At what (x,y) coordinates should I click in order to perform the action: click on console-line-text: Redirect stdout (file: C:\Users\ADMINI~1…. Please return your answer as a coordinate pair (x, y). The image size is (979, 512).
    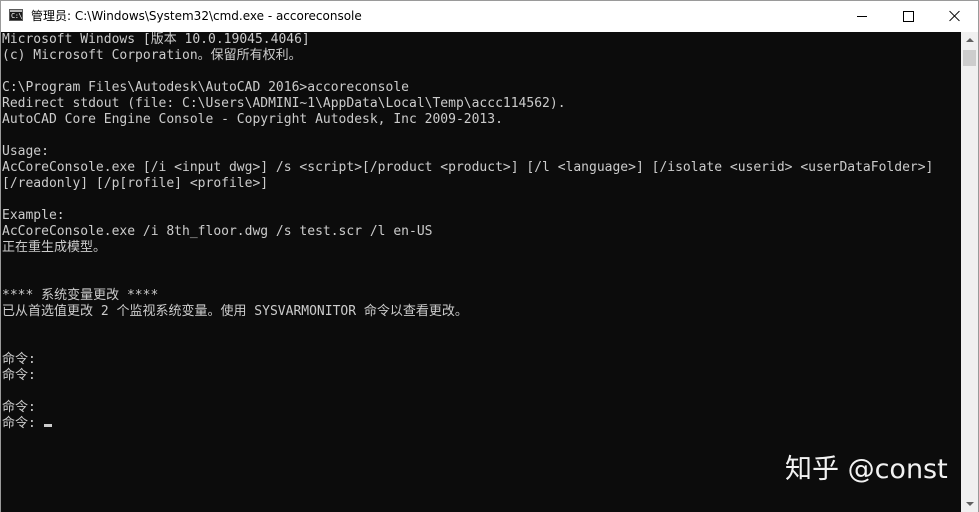
    Looking at the image, I should click on (284, 103).